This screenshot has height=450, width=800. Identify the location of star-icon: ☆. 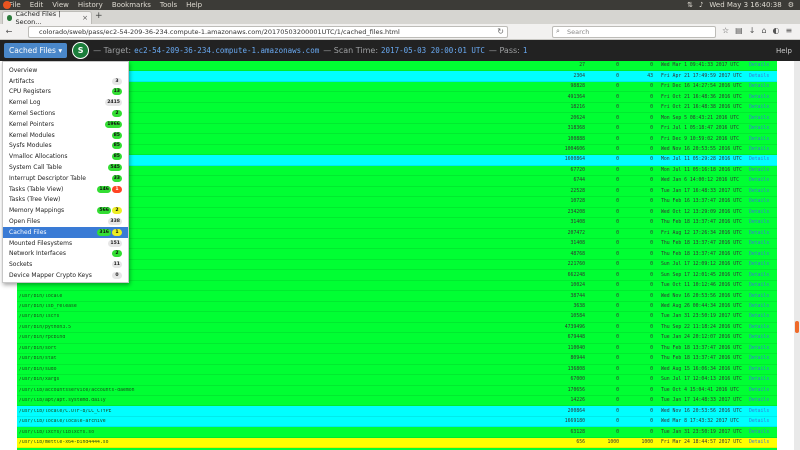
(725, 30).